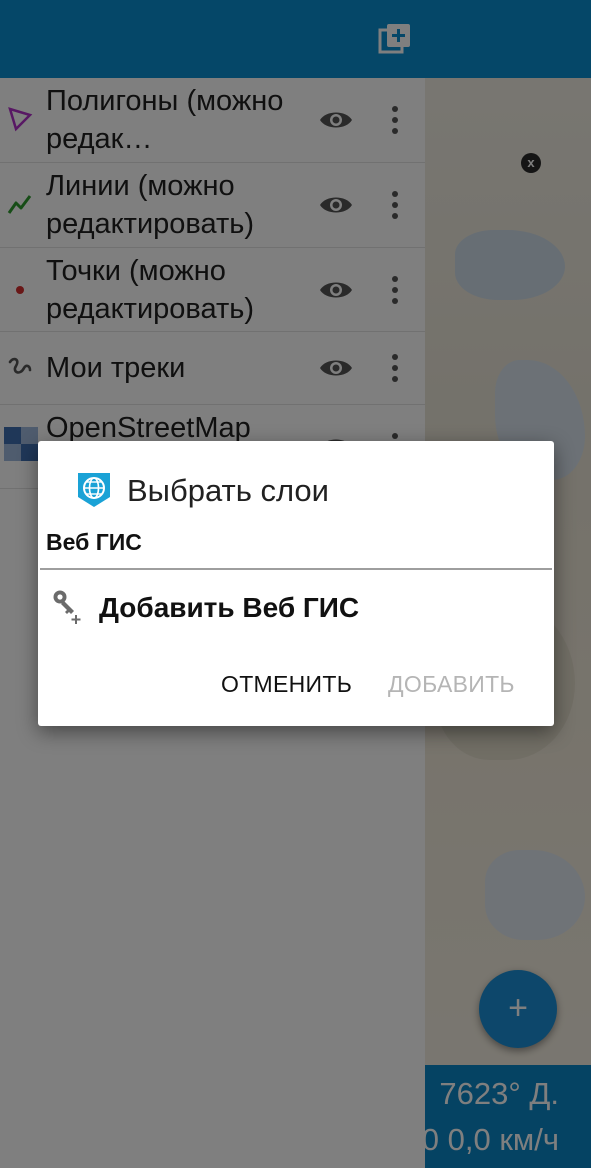 Image resolution: width=591 pixels, height=1168 pixels. Describe the element at coordinates (229, 608) in the screenshot. I see `add-web-gis-item: Добавить Веб ГИС` at that location.